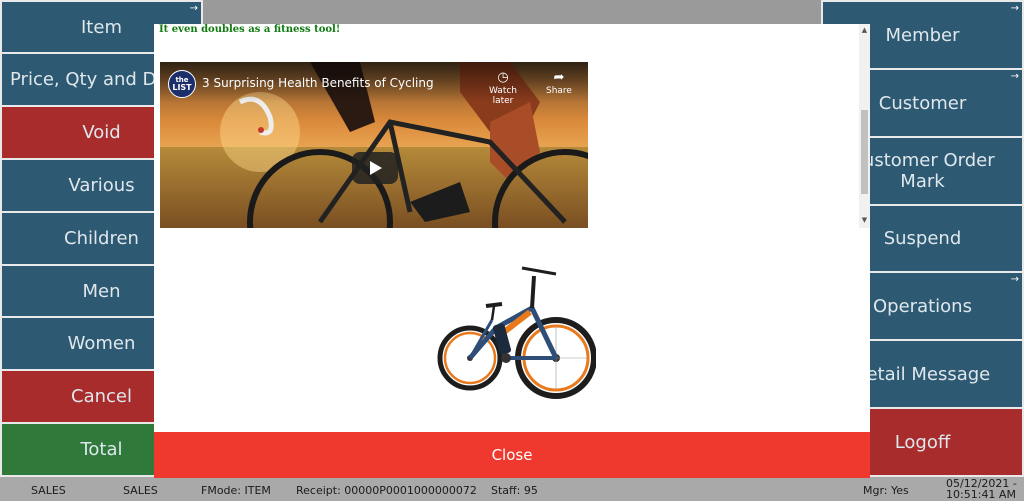  Describe the element at coordinates (375, 168) in the screenshot. I see `play-icon` at that location.